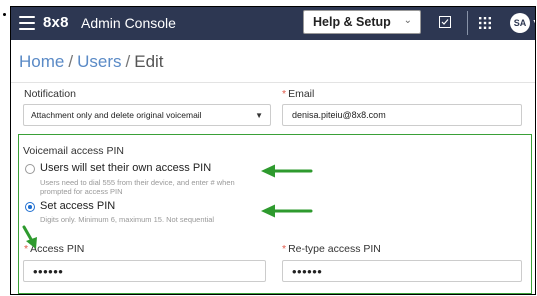  What do you see at coordinates (125, 168) in the screenshot?
I see `option-own-pin-label: Users will set their own access PIN` at bounding box center [125, 168].